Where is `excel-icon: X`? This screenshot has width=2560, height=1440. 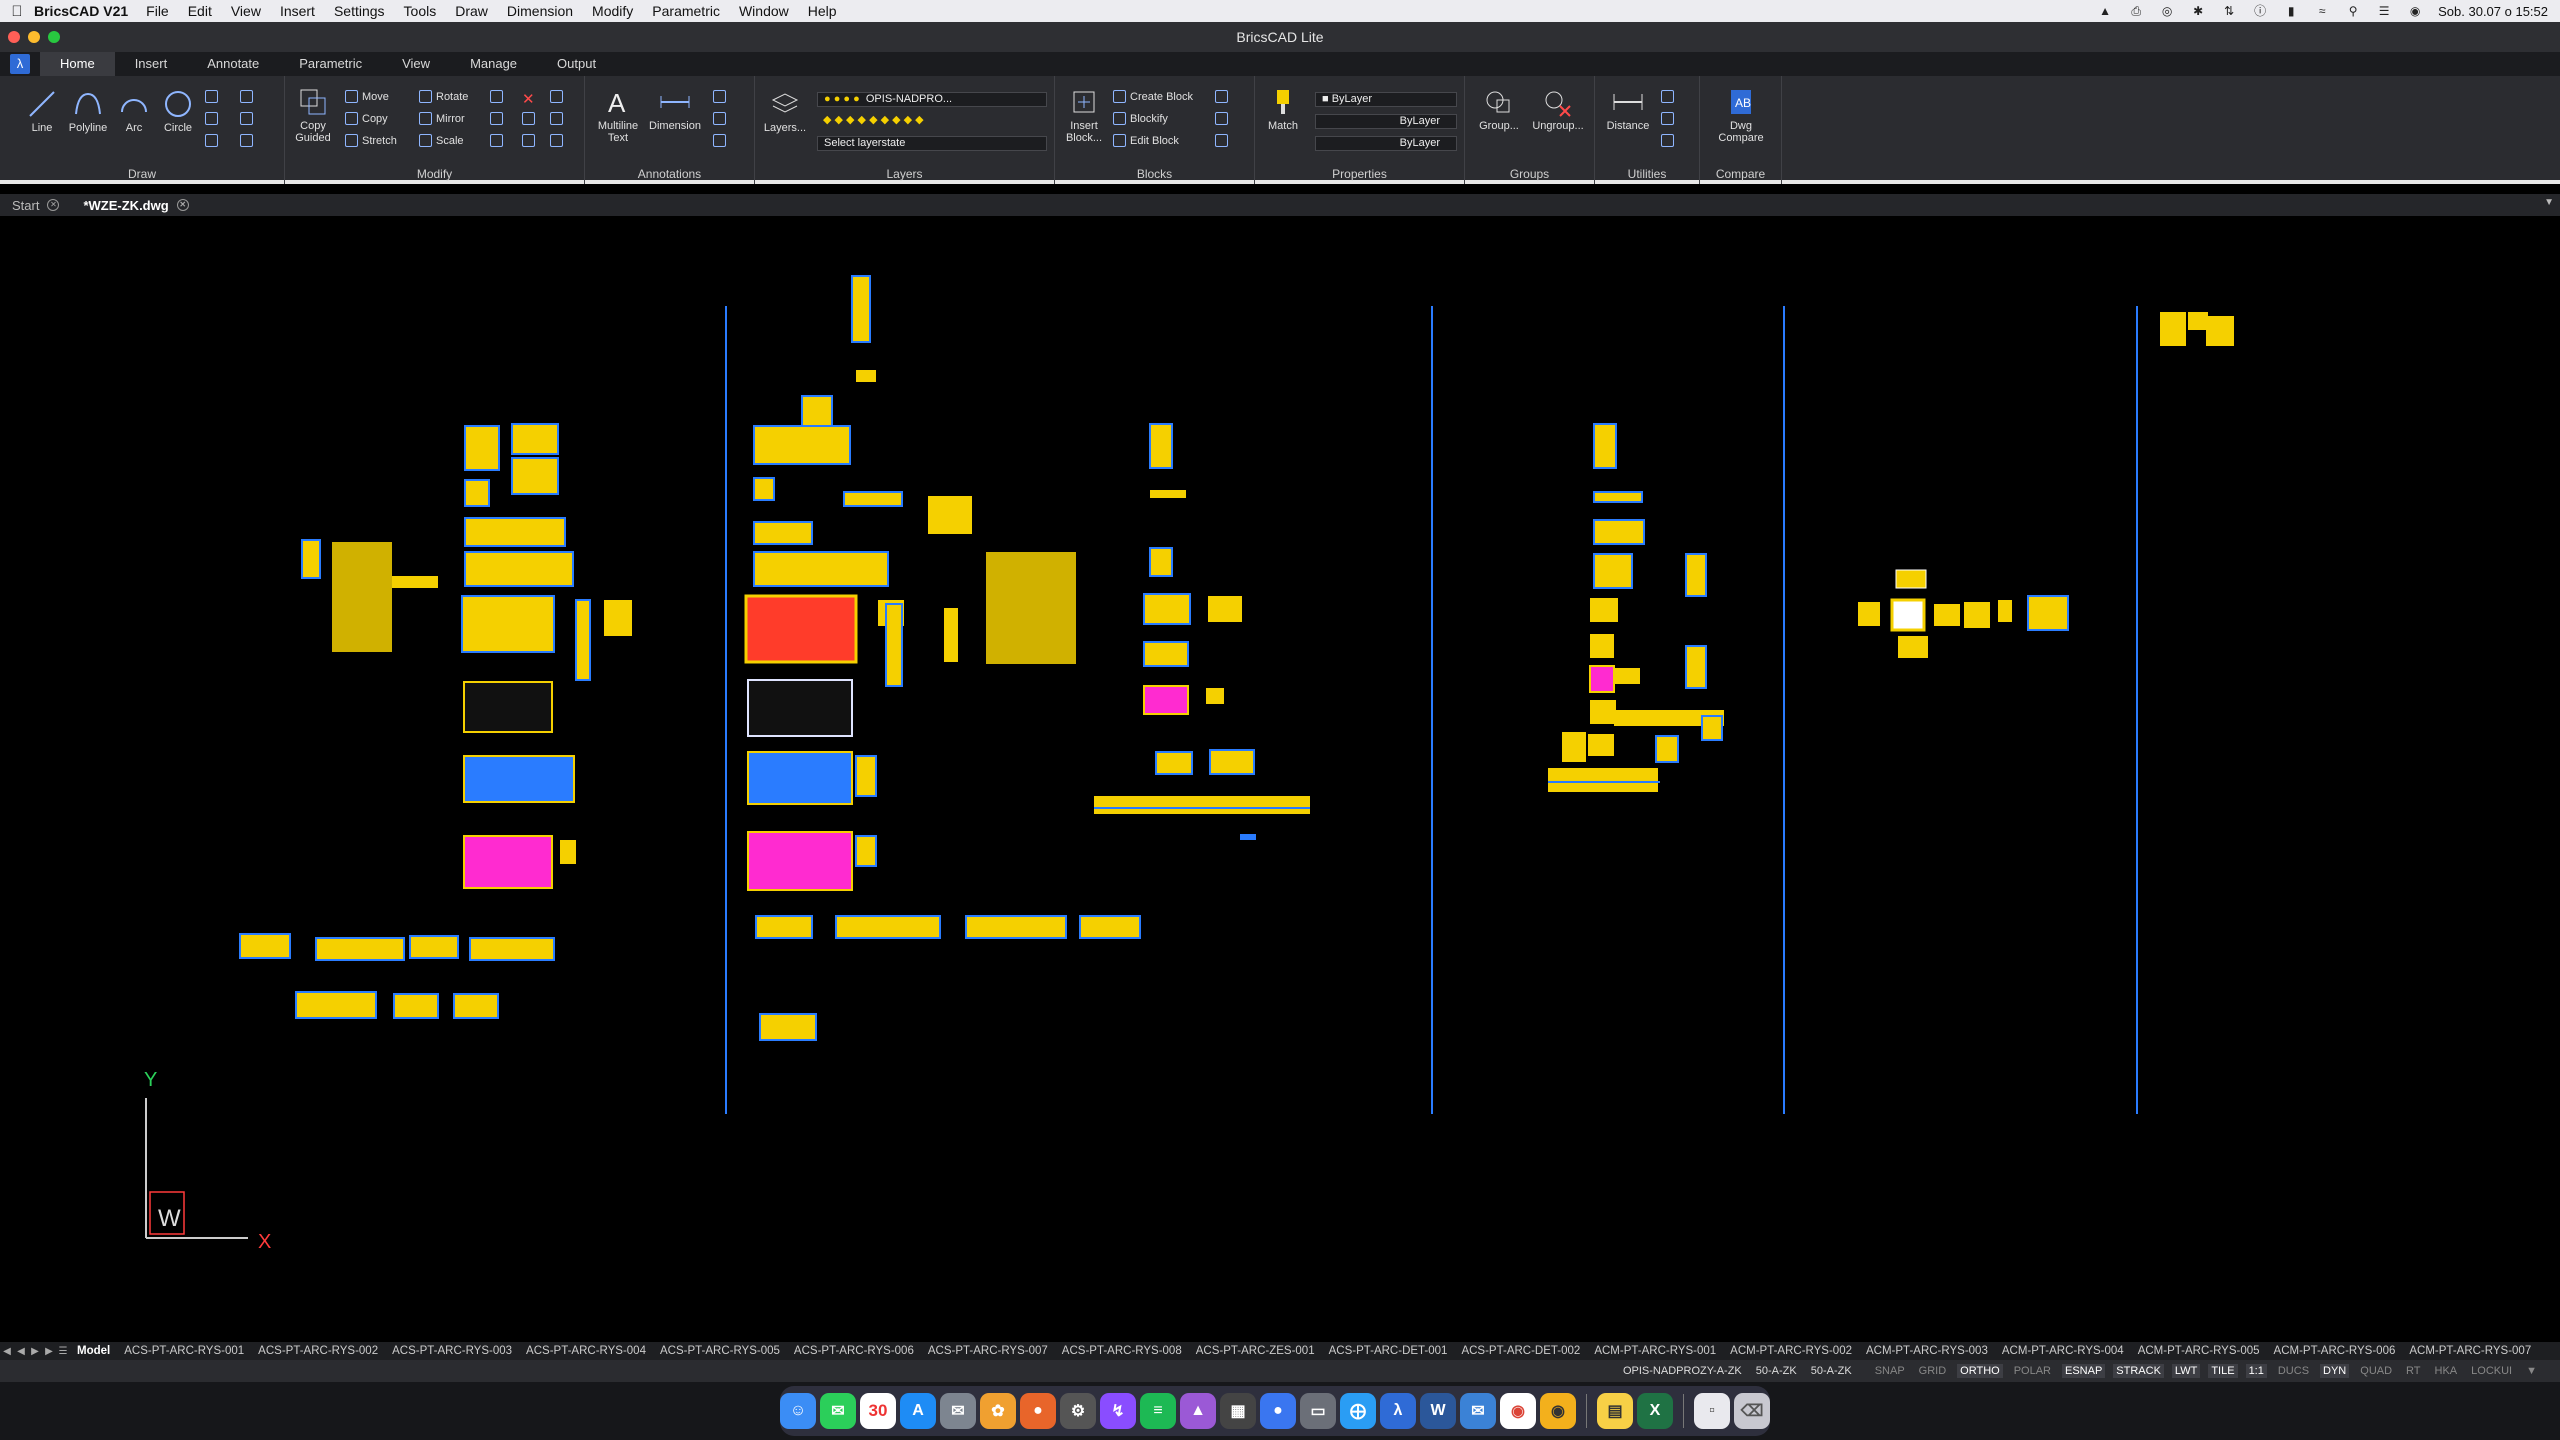
excel-icon: X is located at coordinates (1655, 1411).